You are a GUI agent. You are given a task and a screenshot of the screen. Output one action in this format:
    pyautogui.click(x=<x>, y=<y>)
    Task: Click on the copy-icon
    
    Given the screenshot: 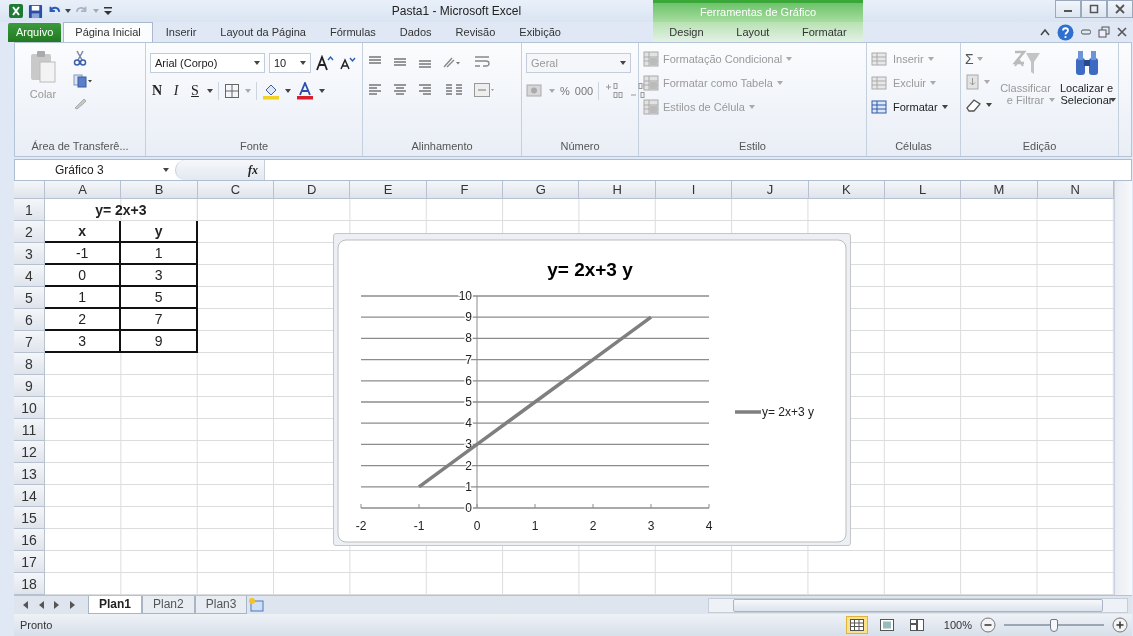 What is the action you would take?
    pyautogui.click(x=83, y=81)
    